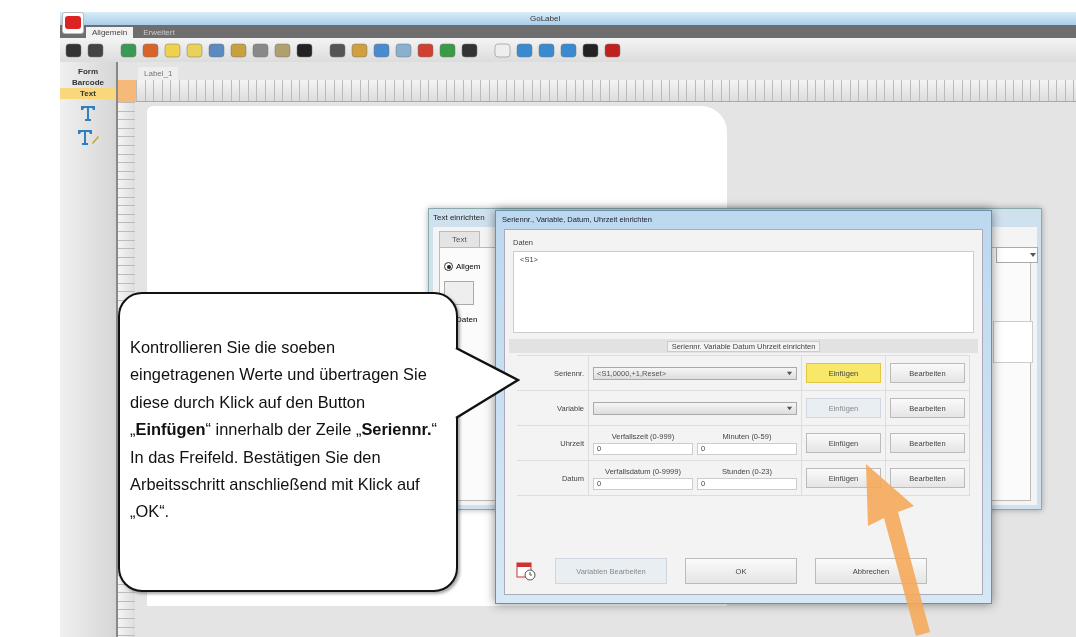 This screenshot has width=1076, height=637. Describe the element at coordinates (110, 32) in the screenshot. I see `ribbon-tab: Allgemein` at that location.